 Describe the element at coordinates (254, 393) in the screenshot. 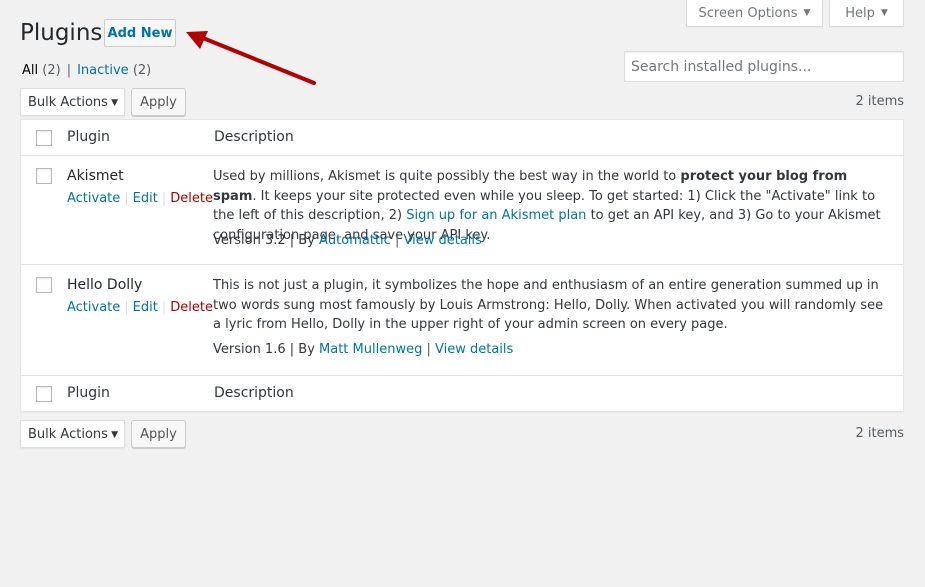

I see `column-description-footer: Description` at that location.